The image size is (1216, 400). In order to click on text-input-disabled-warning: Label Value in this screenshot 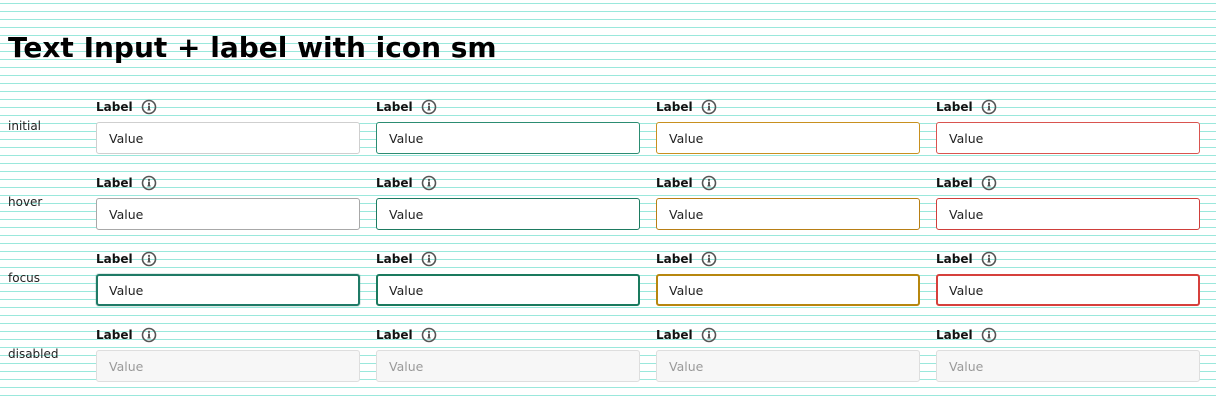, I will do `click(788, 357)`.